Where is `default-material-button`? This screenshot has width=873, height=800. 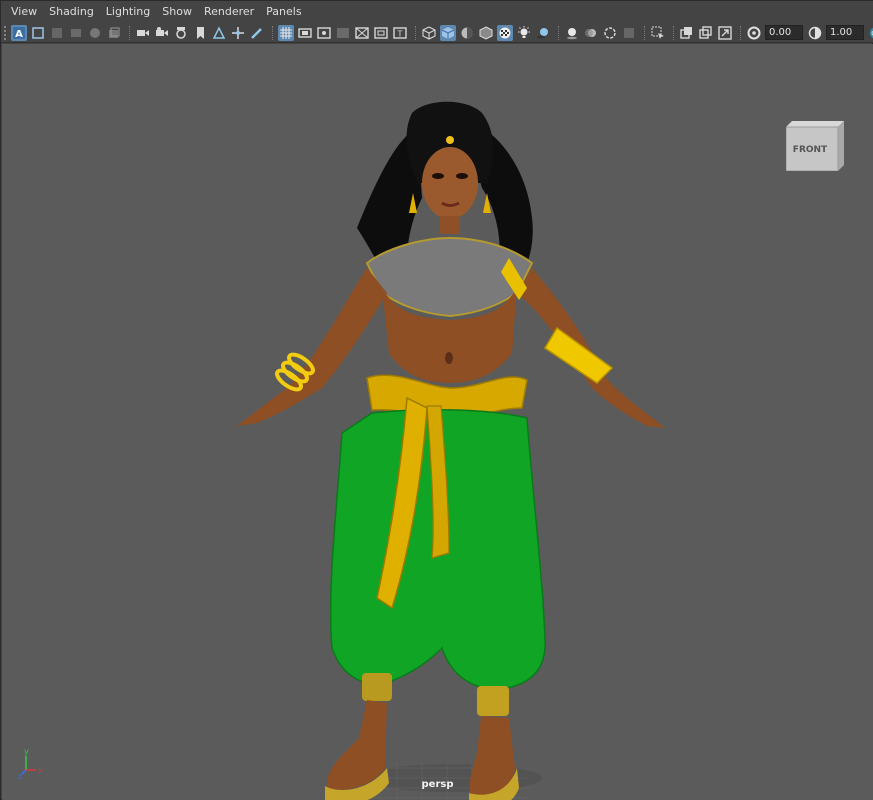 default-material-button is located at coordinates (467, 33).